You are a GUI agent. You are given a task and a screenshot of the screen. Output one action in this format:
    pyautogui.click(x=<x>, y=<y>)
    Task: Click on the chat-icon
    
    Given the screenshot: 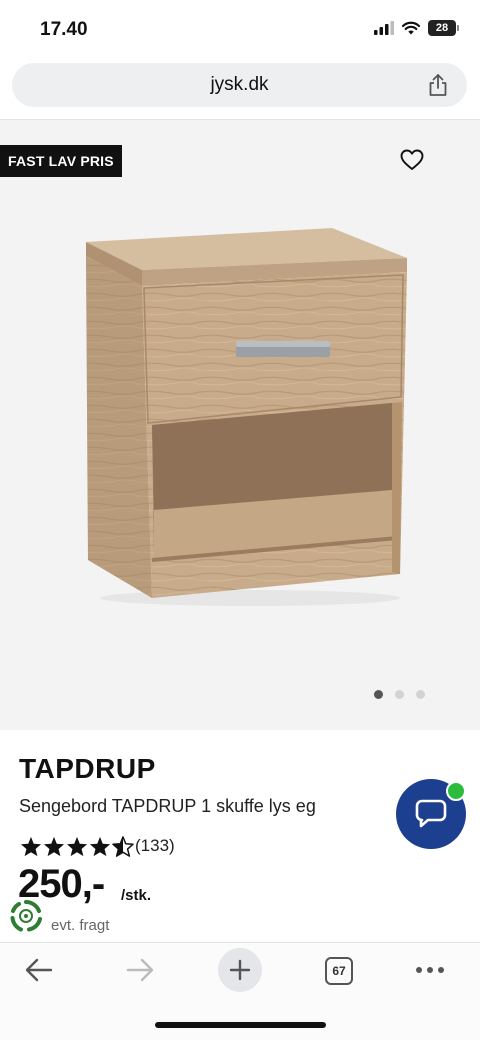 What is the action you would take?
    pyautogui.click(x=431, y=813)
    